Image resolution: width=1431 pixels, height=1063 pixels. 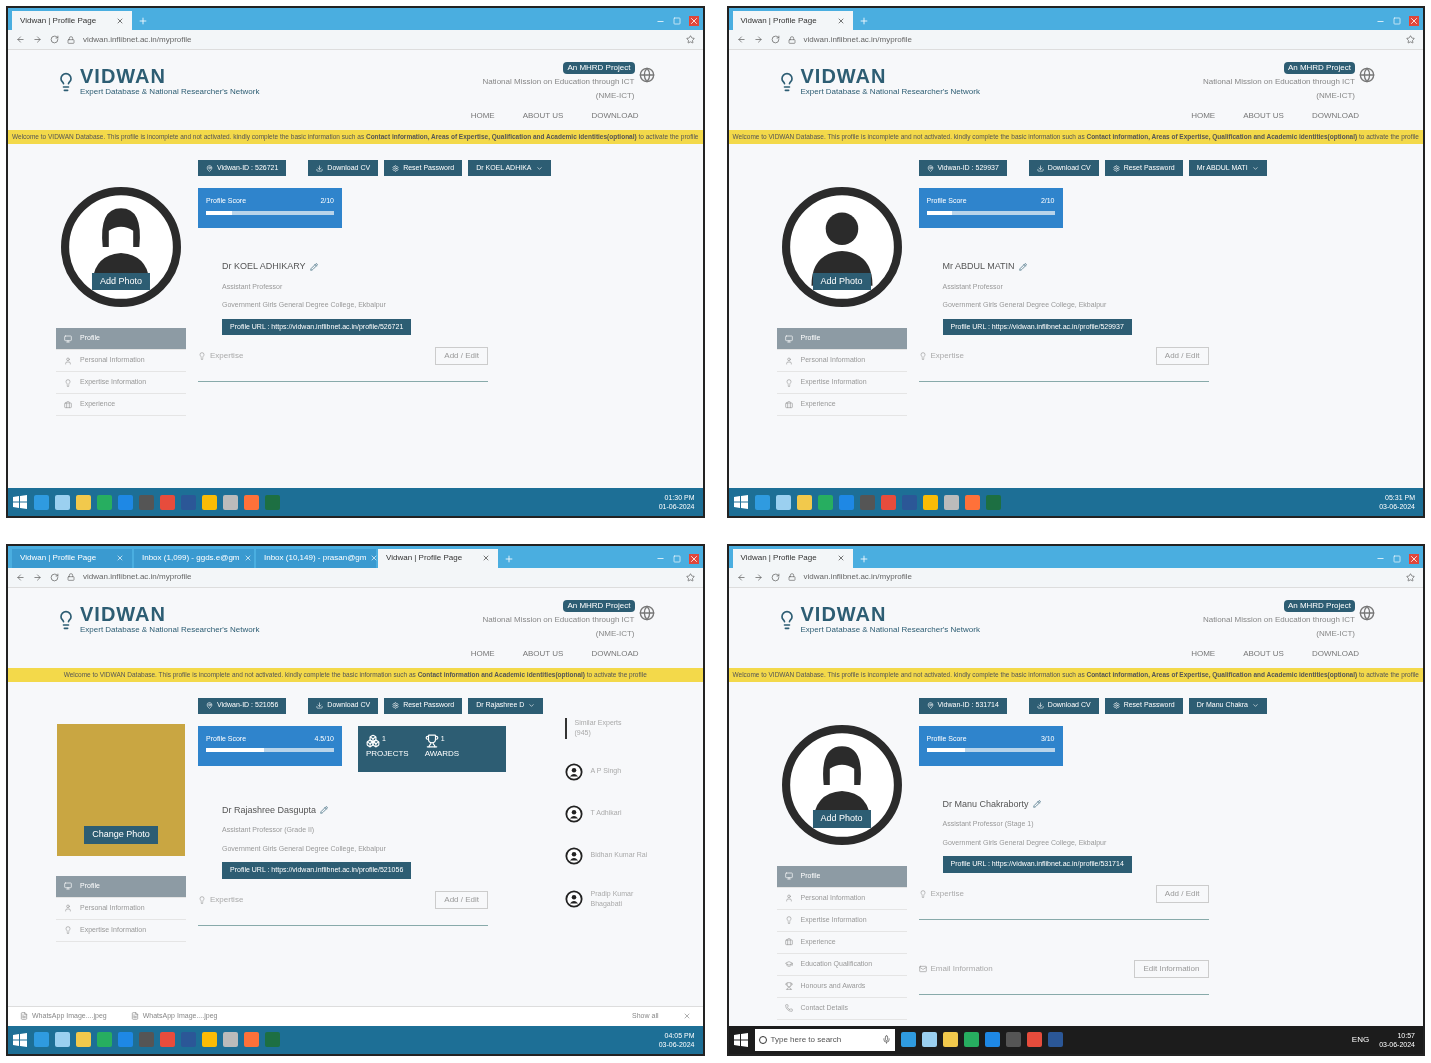 I want to click on site-tagline: Expert Database & National Researcher's Network, so click(x=170, y=629).